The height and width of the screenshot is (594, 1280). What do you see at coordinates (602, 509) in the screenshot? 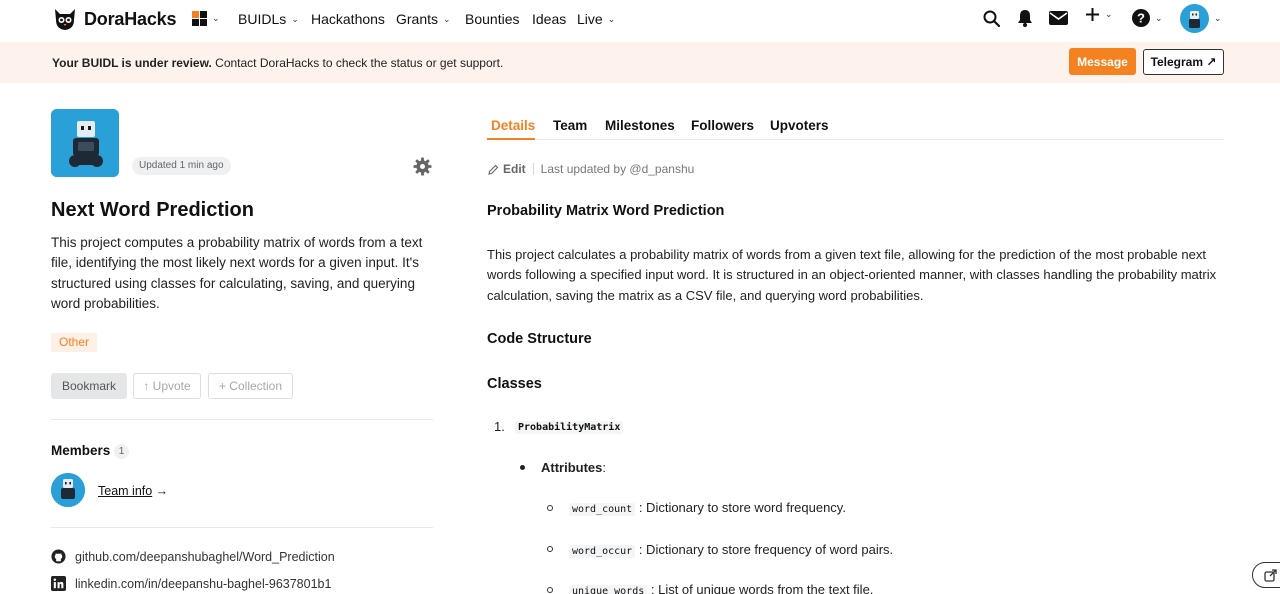
I see `attribute-code: word_count` at bounding box center [602, 509].